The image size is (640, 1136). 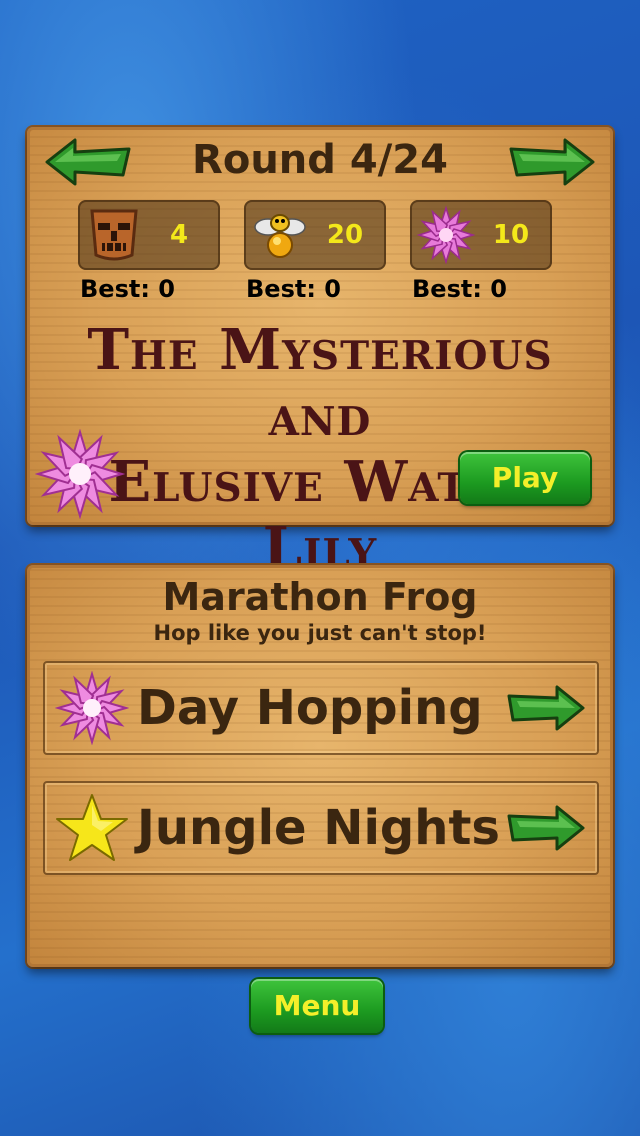 I want to click on marathon-title: Marathon Frog, so click(x=320, y=597).